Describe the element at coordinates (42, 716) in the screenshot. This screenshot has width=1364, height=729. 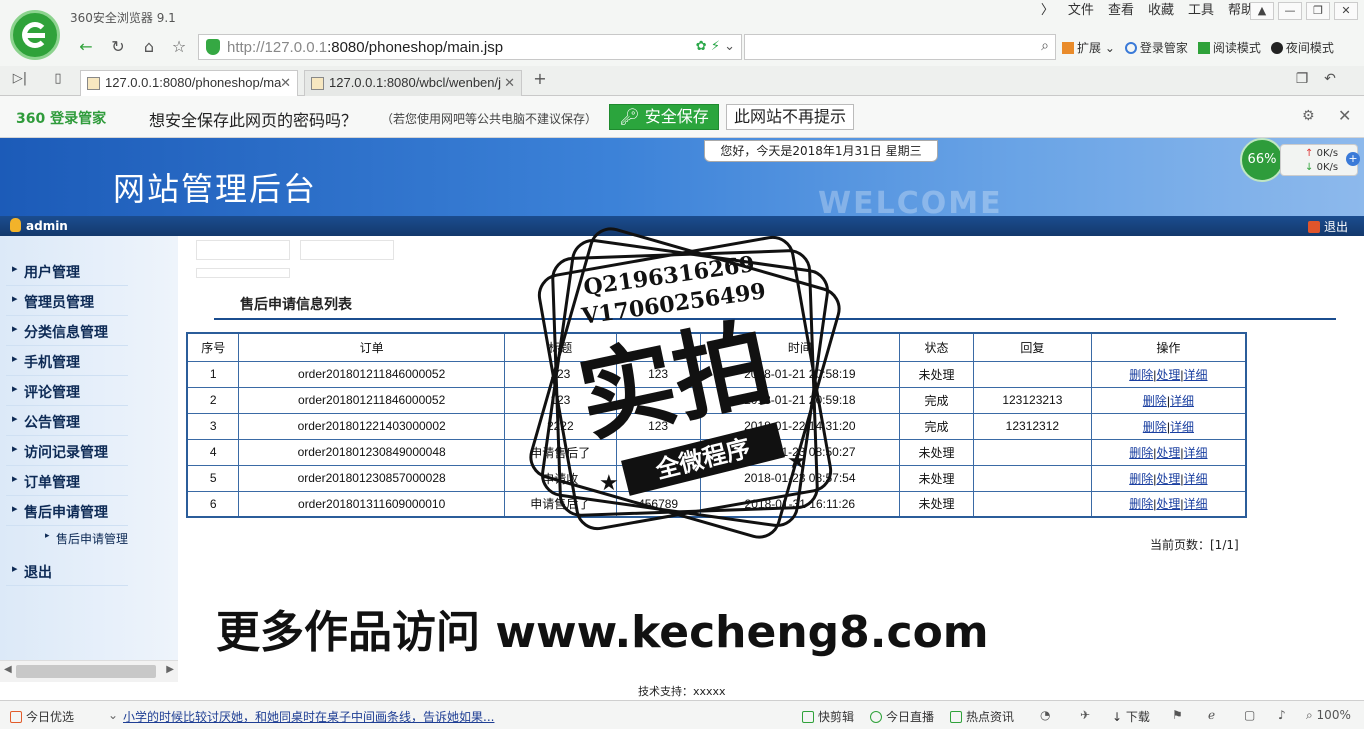
I see `today-picks-button: 今日优选` at that location.